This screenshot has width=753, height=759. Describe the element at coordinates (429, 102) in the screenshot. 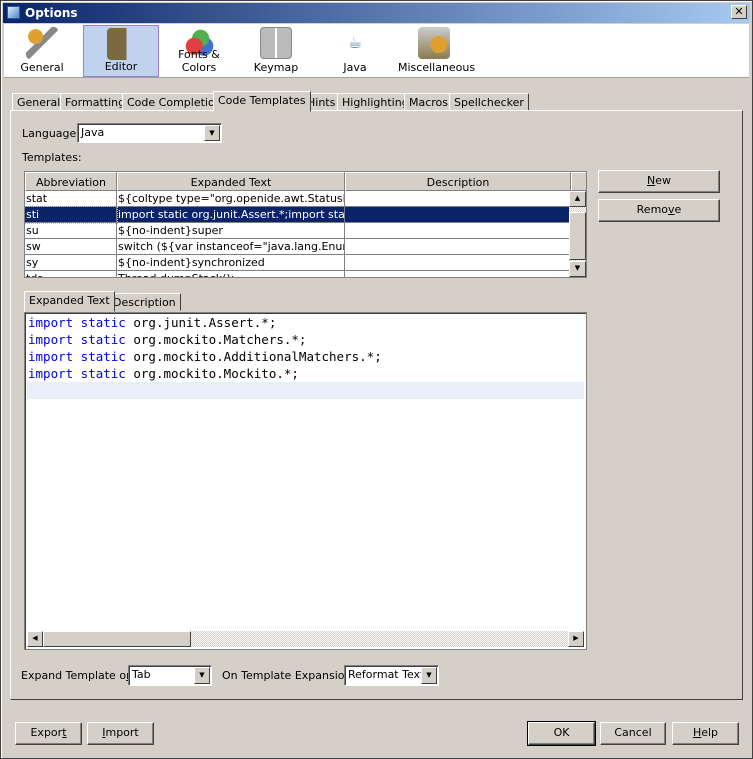

I see `tab-macros: Macros` at that location.